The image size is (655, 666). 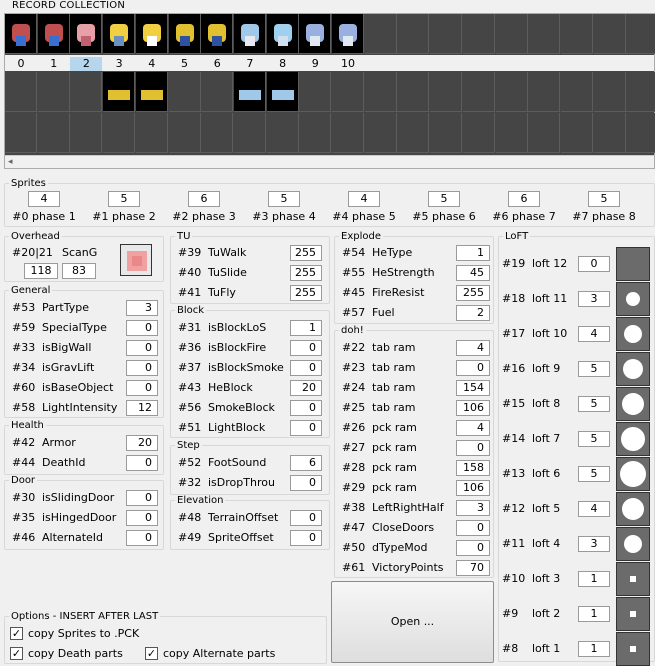 I want to click on doh-row-2-value: 154, so click(x=473, y=388).